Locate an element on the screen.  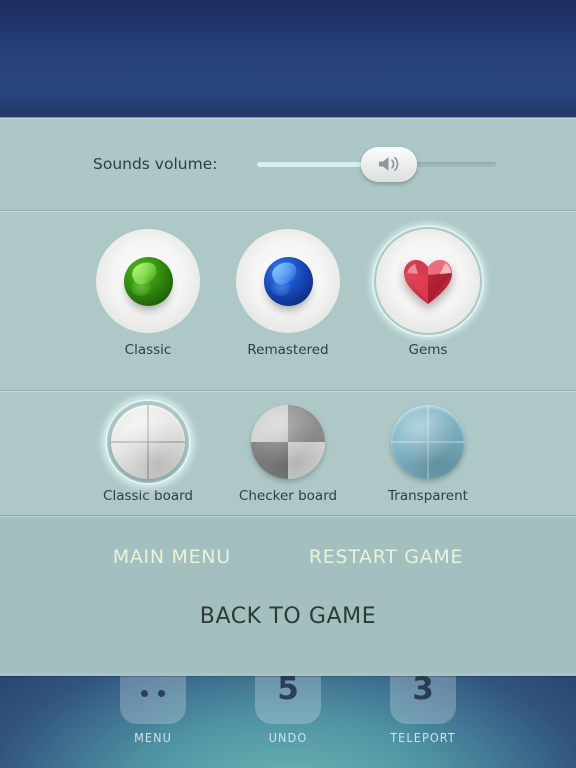
green-marble-icon is located at coordinates (148, 281).